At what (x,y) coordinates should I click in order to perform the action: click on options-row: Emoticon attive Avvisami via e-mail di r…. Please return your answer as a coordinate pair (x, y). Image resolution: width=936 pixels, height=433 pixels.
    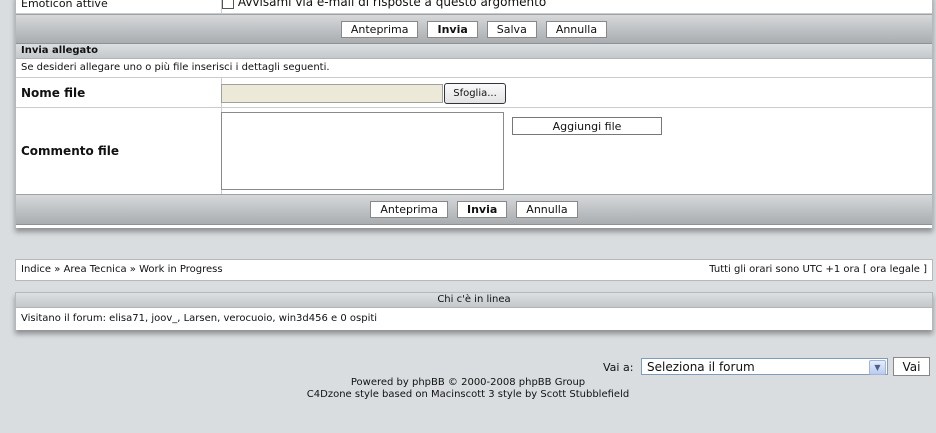
    Looking at the image, I should click on (474, 7).